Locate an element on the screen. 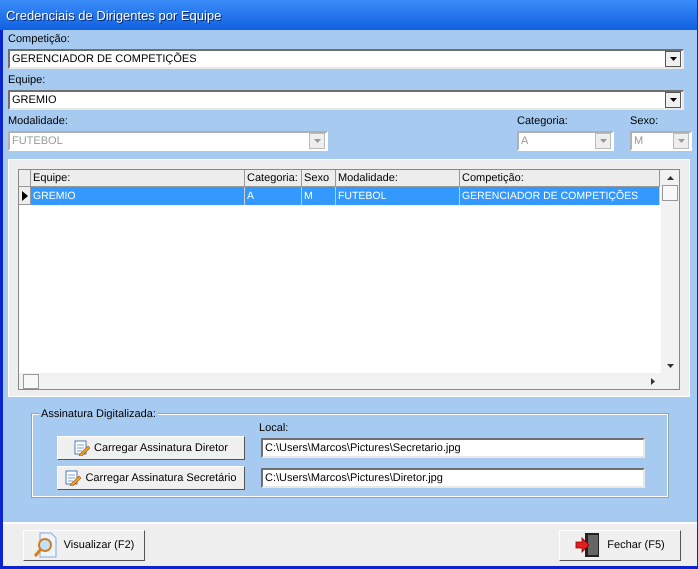 The image size is (698, 569). group-title: Assinatura Digitalizada: is located at coordinates (98, 414).